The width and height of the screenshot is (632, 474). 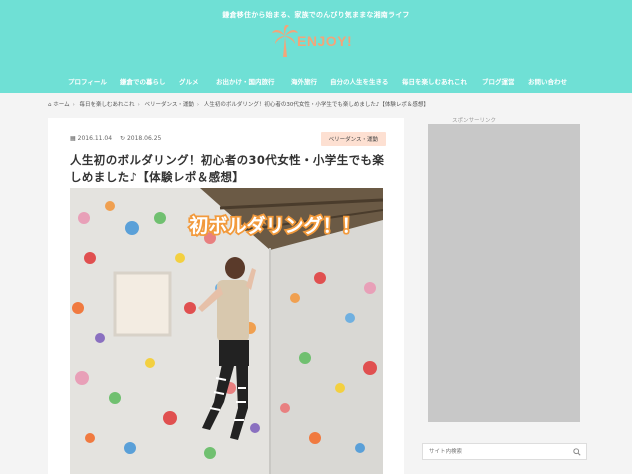 I want to click on breadcrumb-category: 毎日を楽しむあれこれ, so click(x=107, y=105).